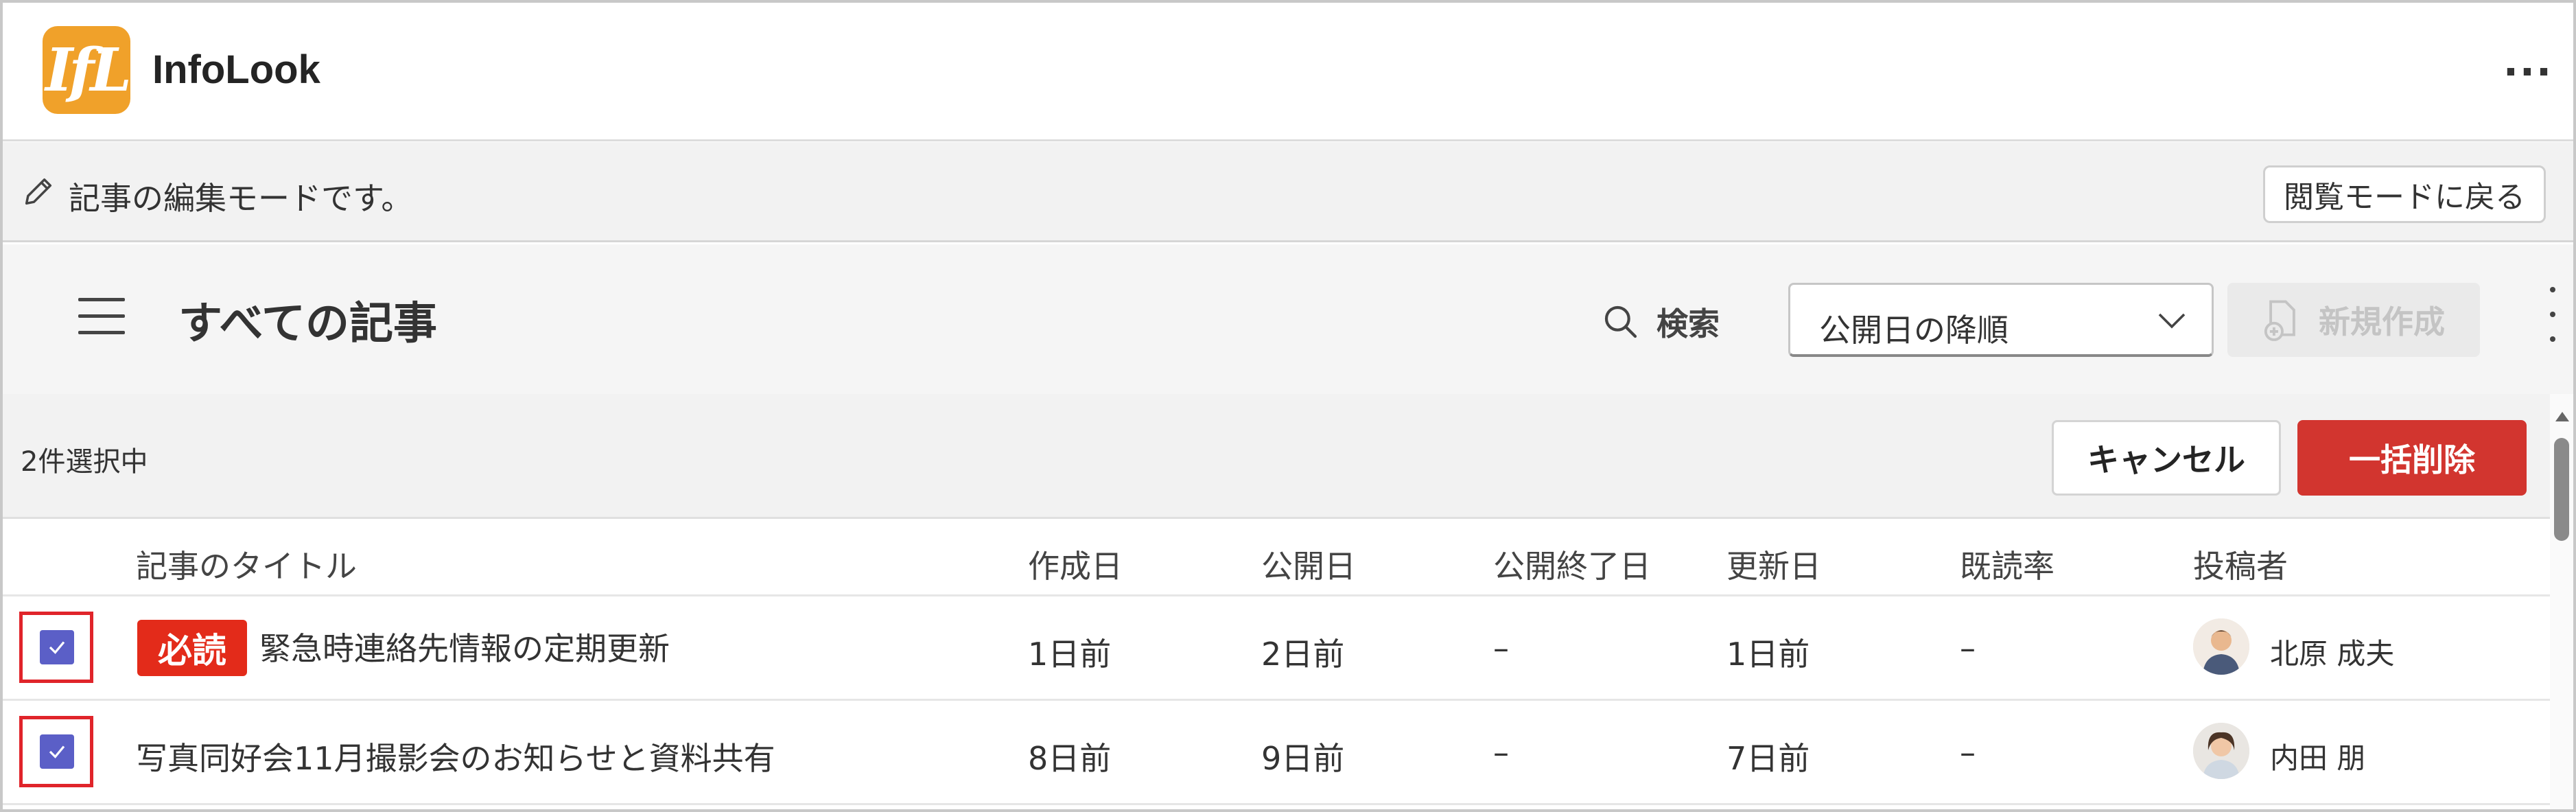 The width and height of the screenshot is (2576, 812). What do you see at coordinates (2240, 564) in the screenshot?
I see `header-author: 投稿者` at bounding box center [2240, 564].